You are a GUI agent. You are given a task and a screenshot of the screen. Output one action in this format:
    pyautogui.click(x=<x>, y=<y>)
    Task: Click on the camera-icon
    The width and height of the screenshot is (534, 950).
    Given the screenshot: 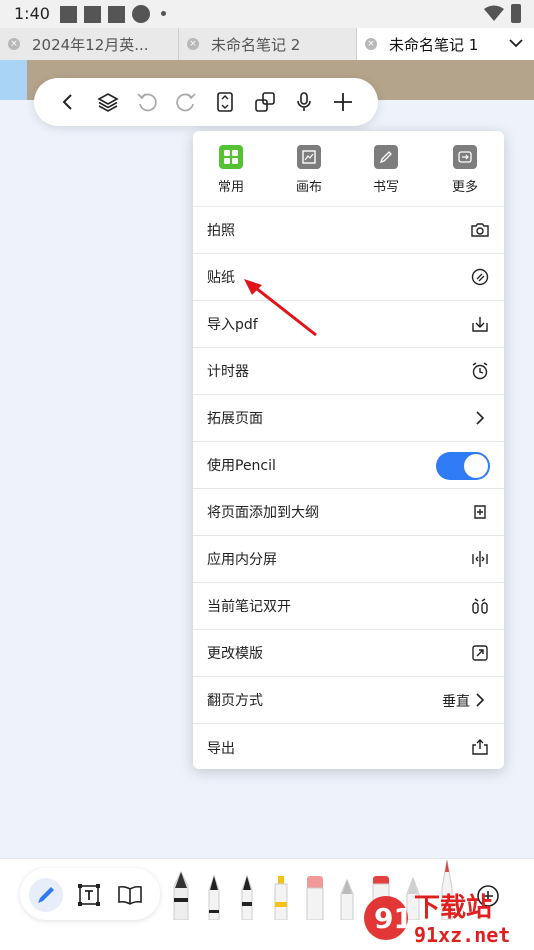 What is the action you would take?
    pyautogui.click(x=480, y=230)
    